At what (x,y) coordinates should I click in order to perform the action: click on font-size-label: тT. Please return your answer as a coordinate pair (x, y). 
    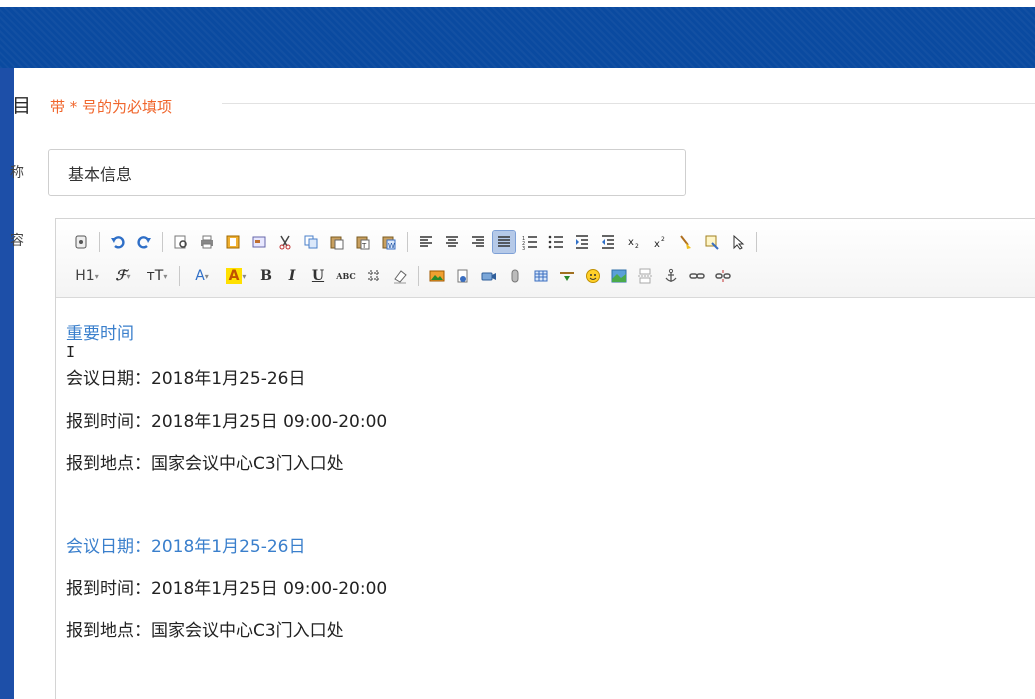
    Looking at the image, I should click on (155, 276).